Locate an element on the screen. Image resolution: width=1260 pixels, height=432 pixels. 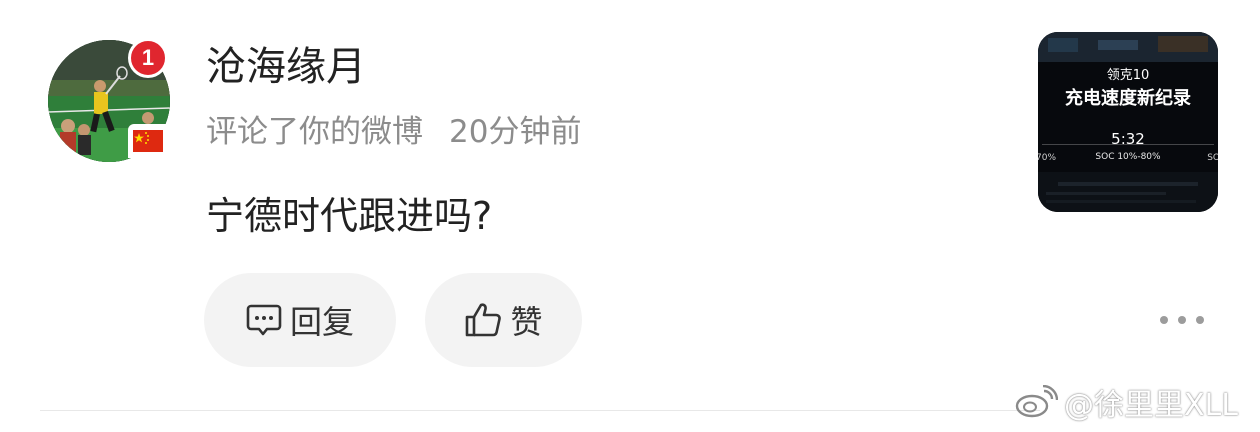
like-button: 赞 is located at coordinates (503, 320).